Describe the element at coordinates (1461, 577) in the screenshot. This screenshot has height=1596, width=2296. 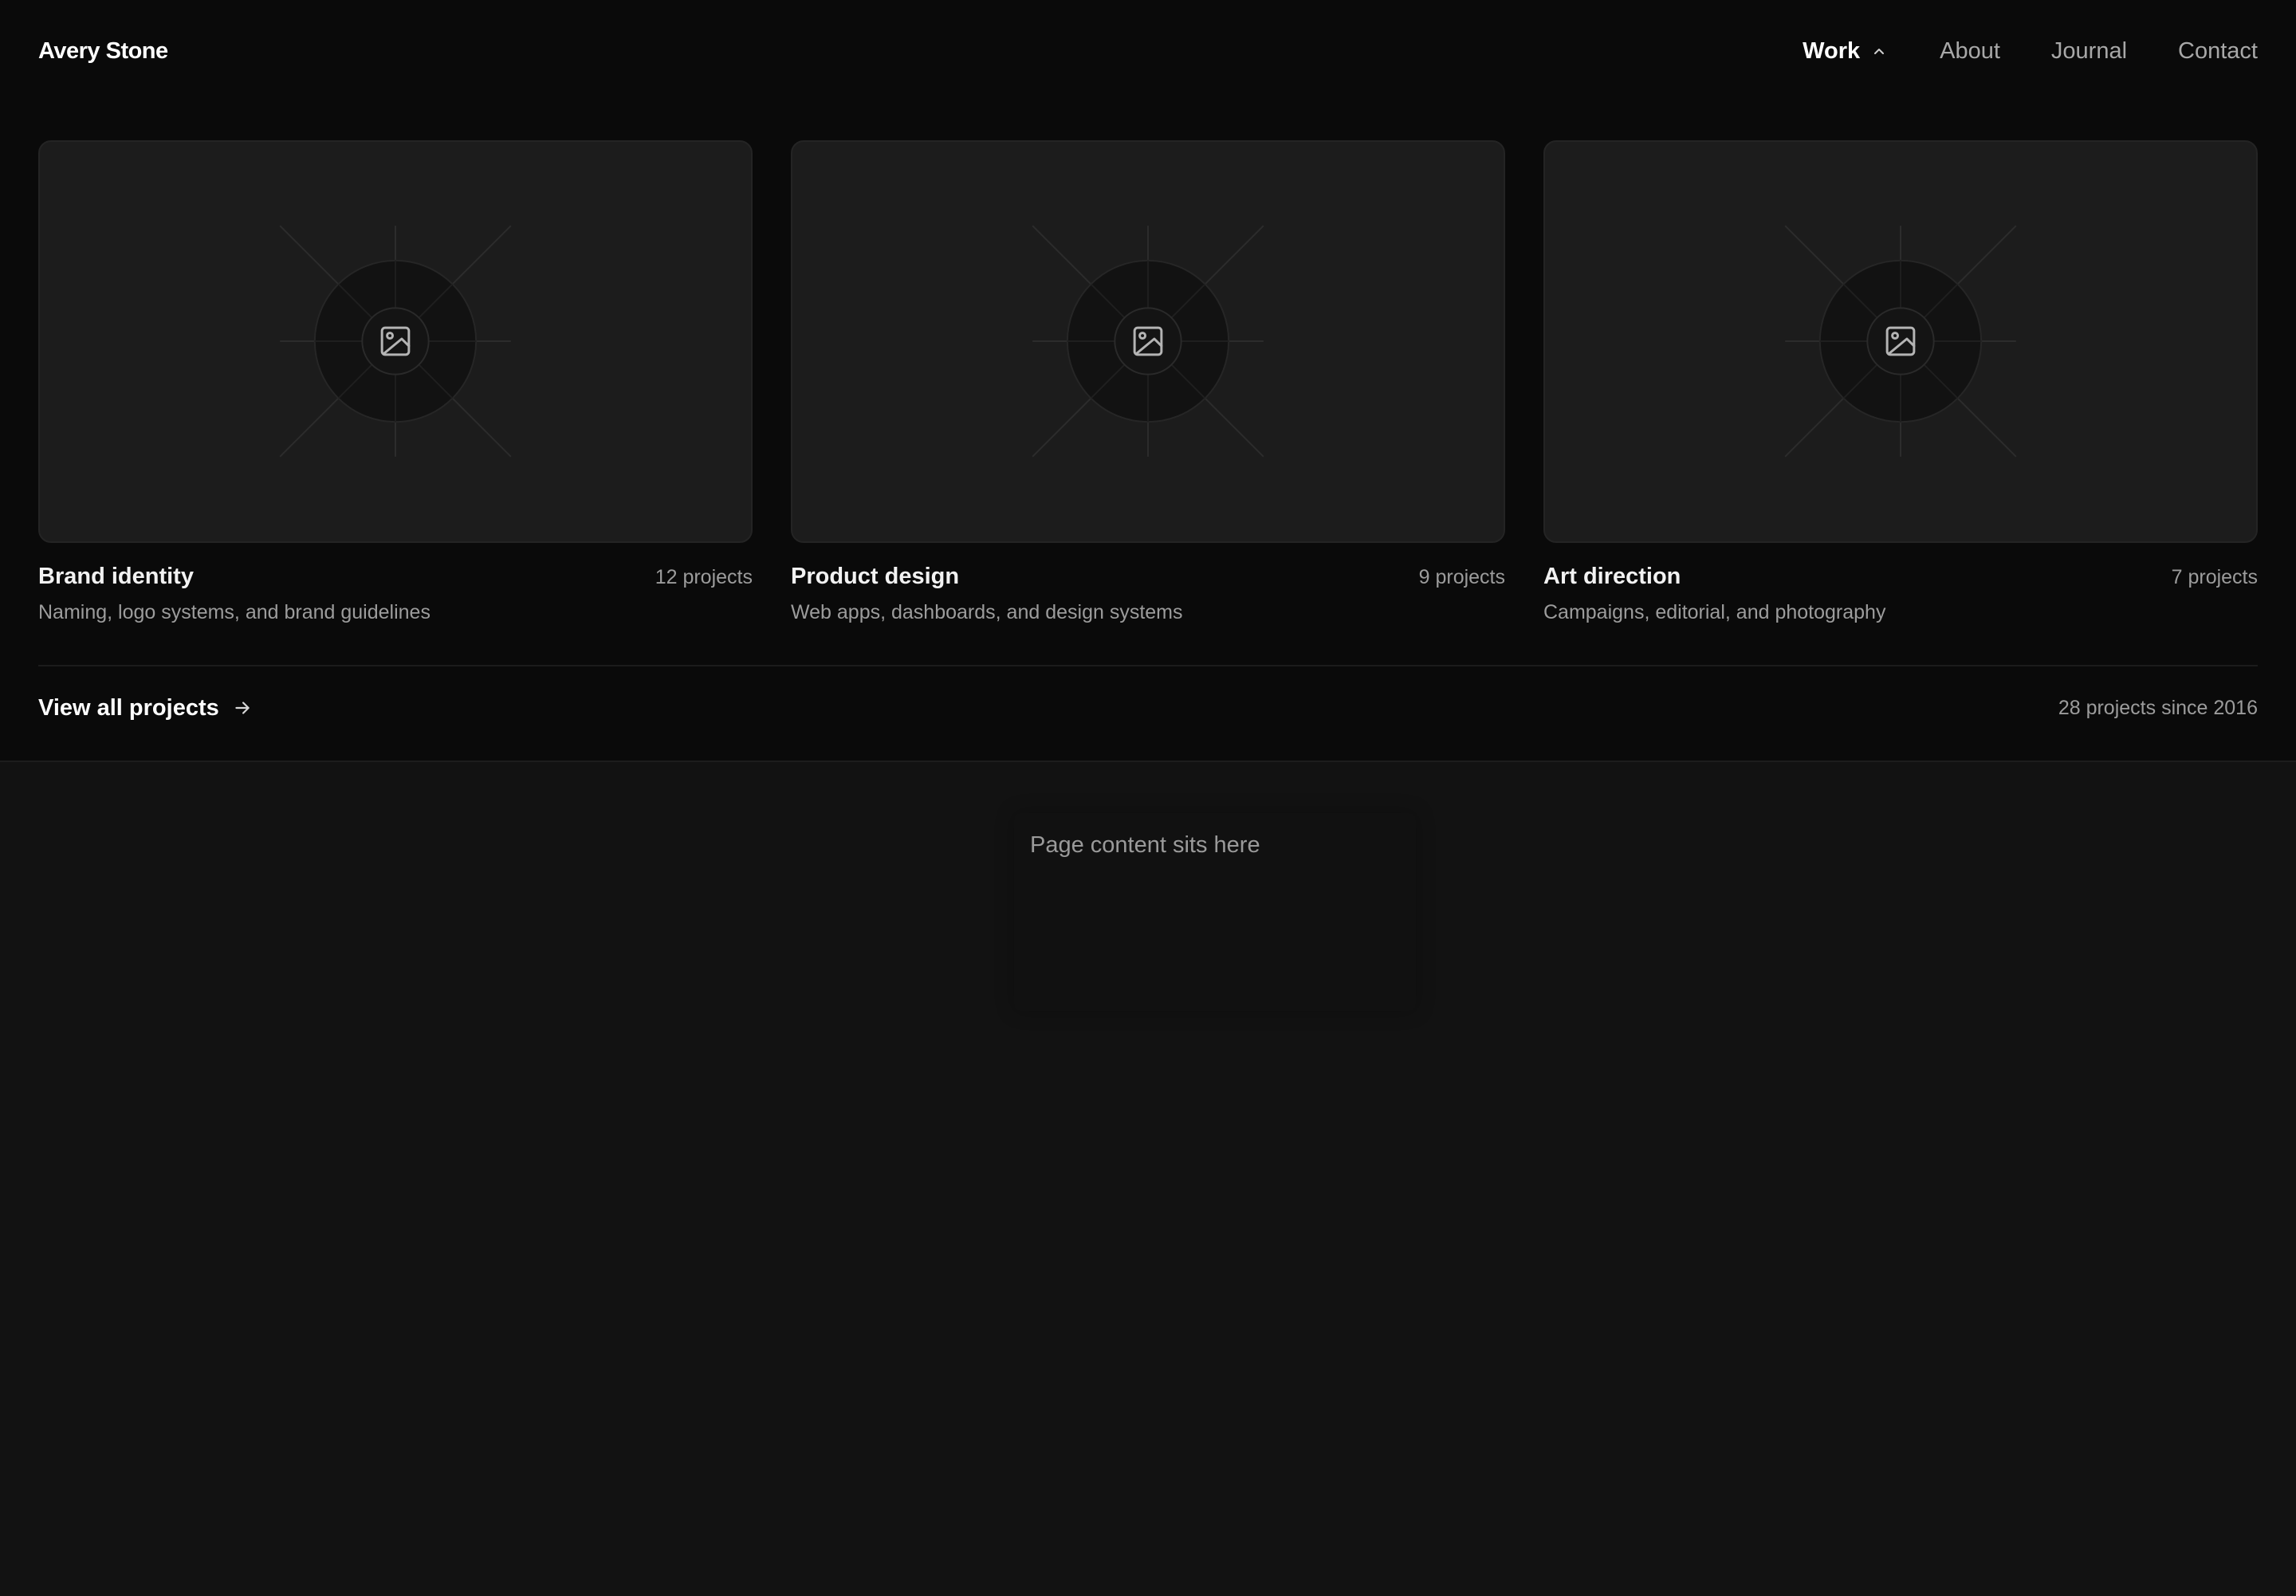
I see `card-count: 9 projects` at that location.